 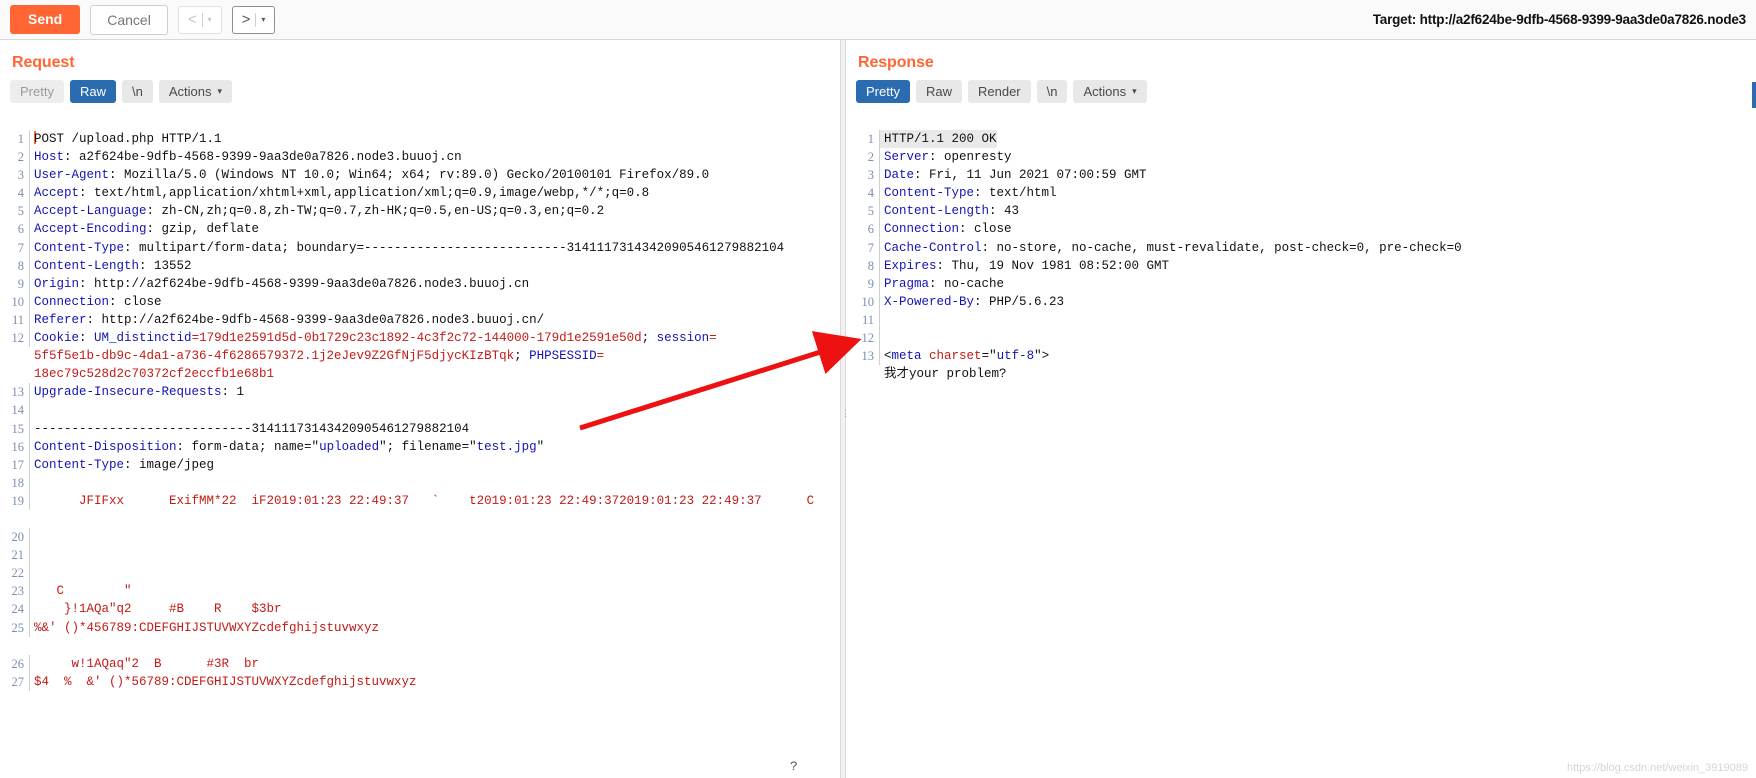 I want to click on request-code-text: C ʺ, so click(x=81, y=591).